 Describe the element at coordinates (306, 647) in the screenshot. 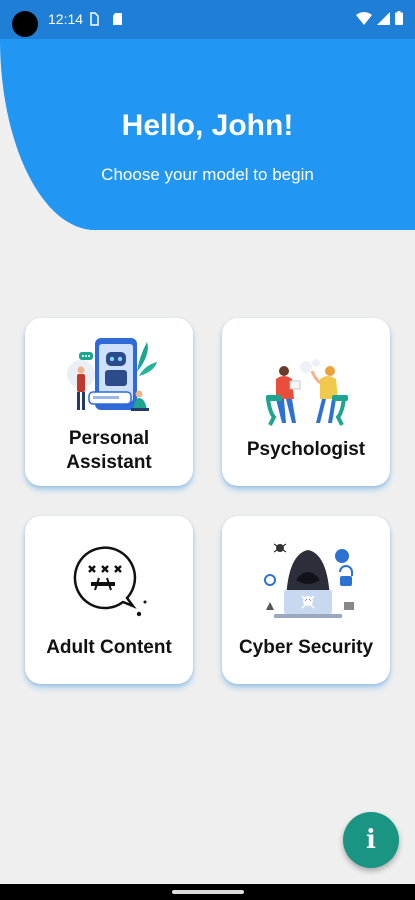

I see `model-card-label: Cyber Security` at that location.